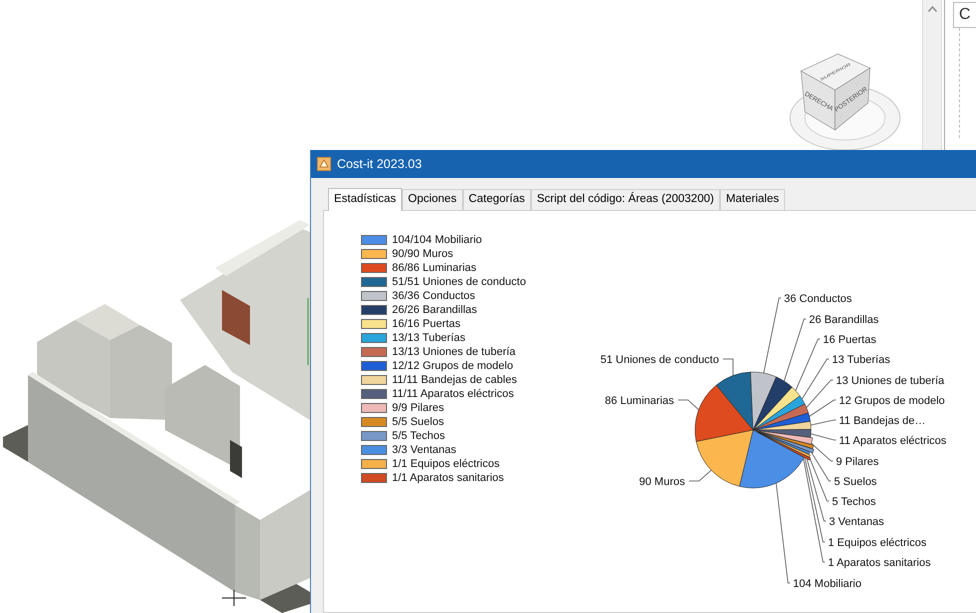  What do you see at coordinates (424, 450) in the screenshot?
I see `legend-label: 3/3 Ventanas` at bounding box center [424, 450].